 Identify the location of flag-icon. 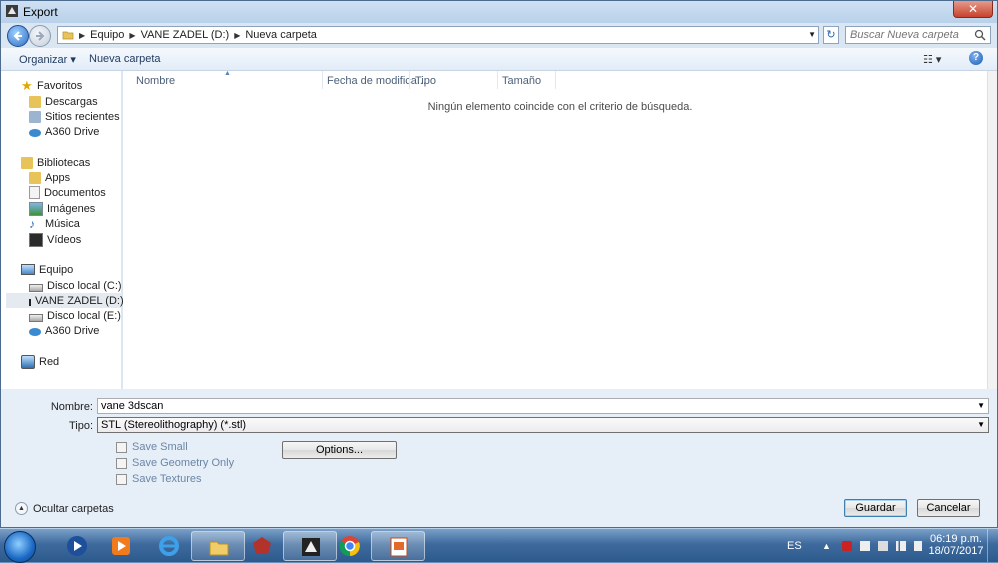
(865, 546).